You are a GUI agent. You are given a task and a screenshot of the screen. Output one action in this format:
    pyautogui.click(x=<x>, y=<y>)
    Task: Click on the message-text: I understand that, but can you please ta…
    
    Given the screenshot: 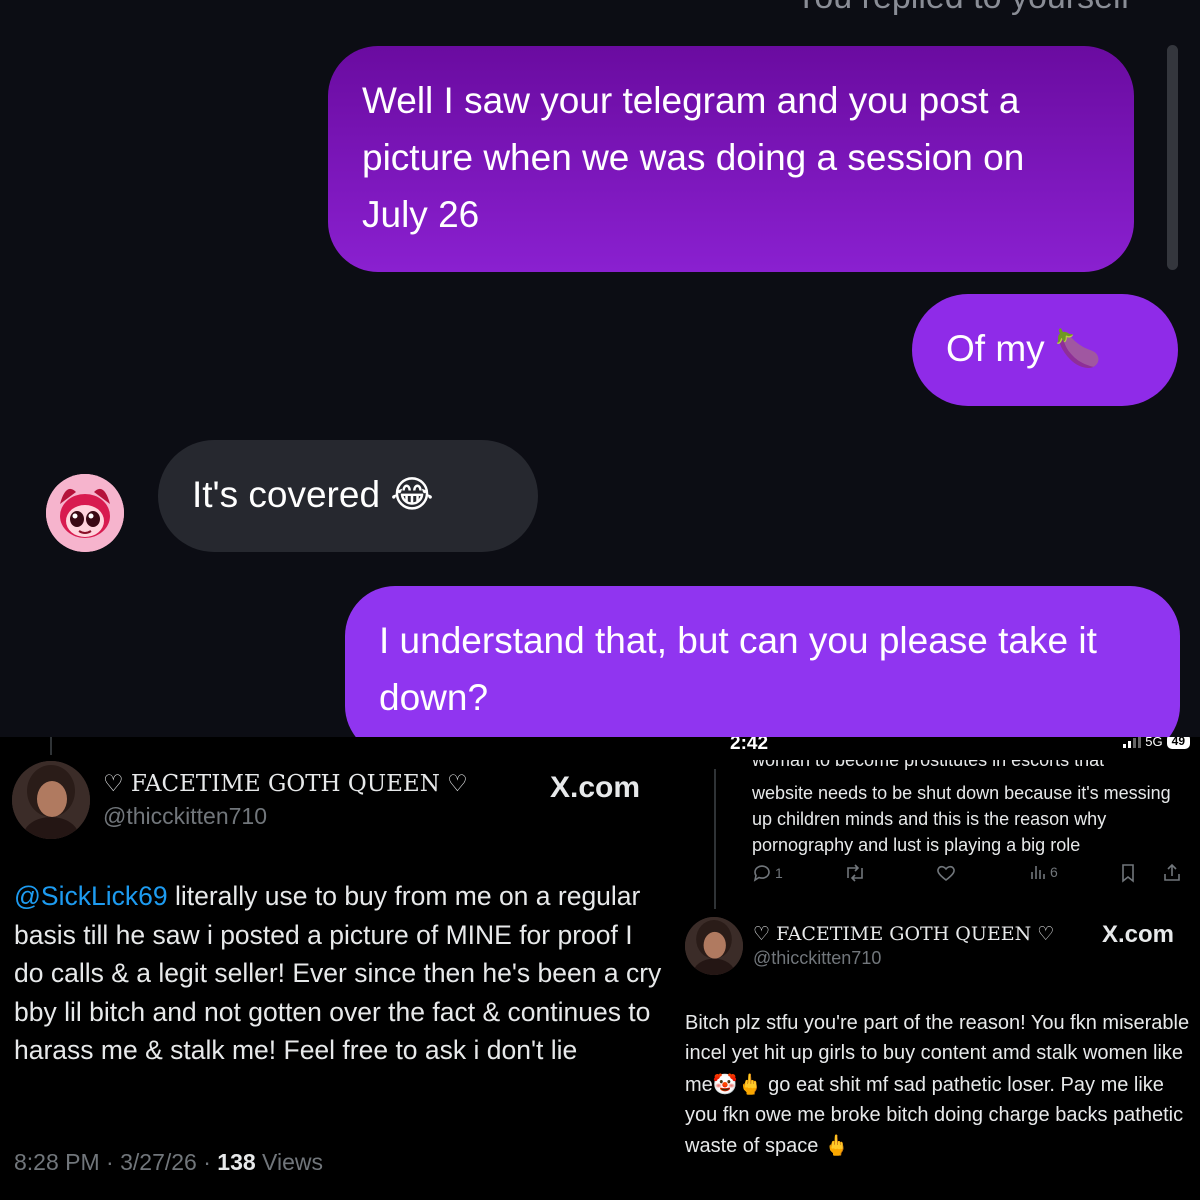 What is the action you would take?
    pyautogui.click(x=738, y=669)
    